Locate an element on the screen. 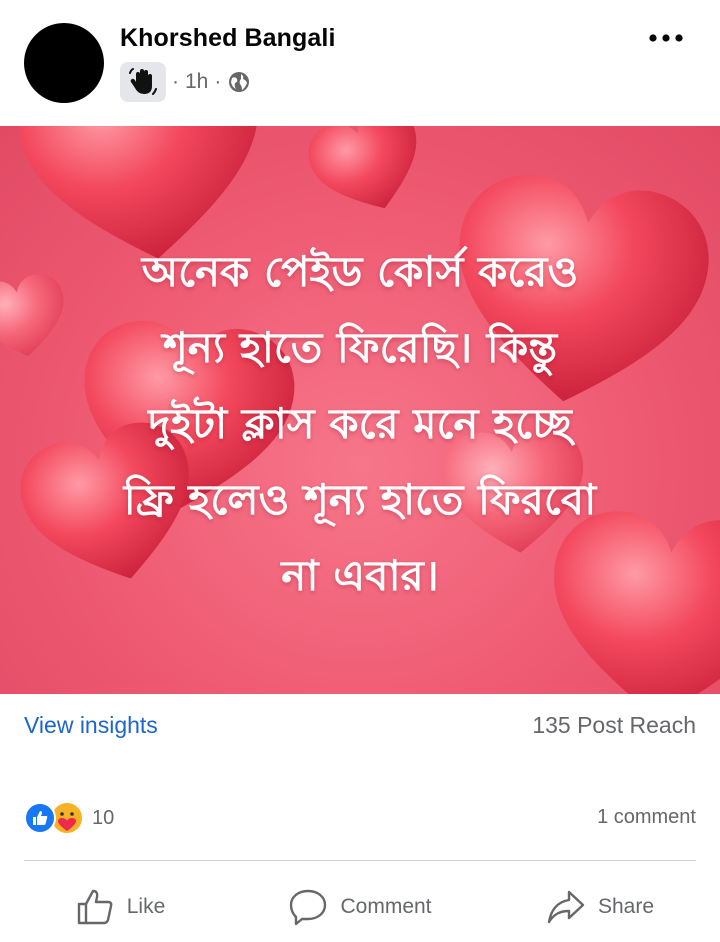 The image size is (720, 942). like-label: Like is located at coordinates (146, 906).